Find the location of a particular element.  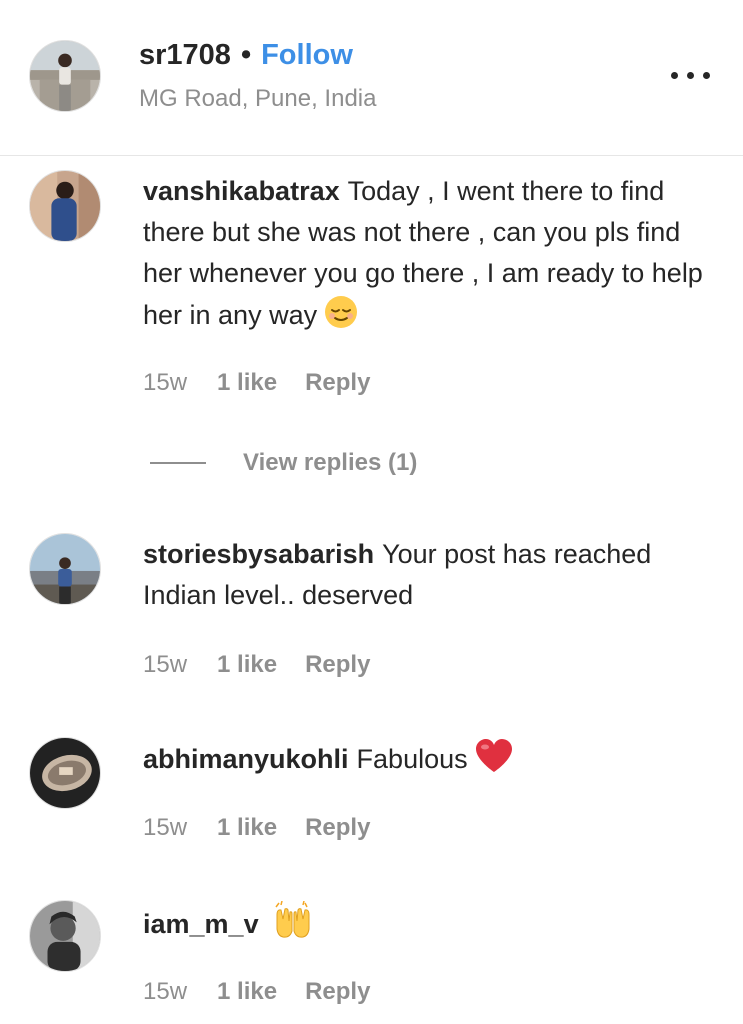

owner-username: sr1708 is located at coordinates (185, 55).